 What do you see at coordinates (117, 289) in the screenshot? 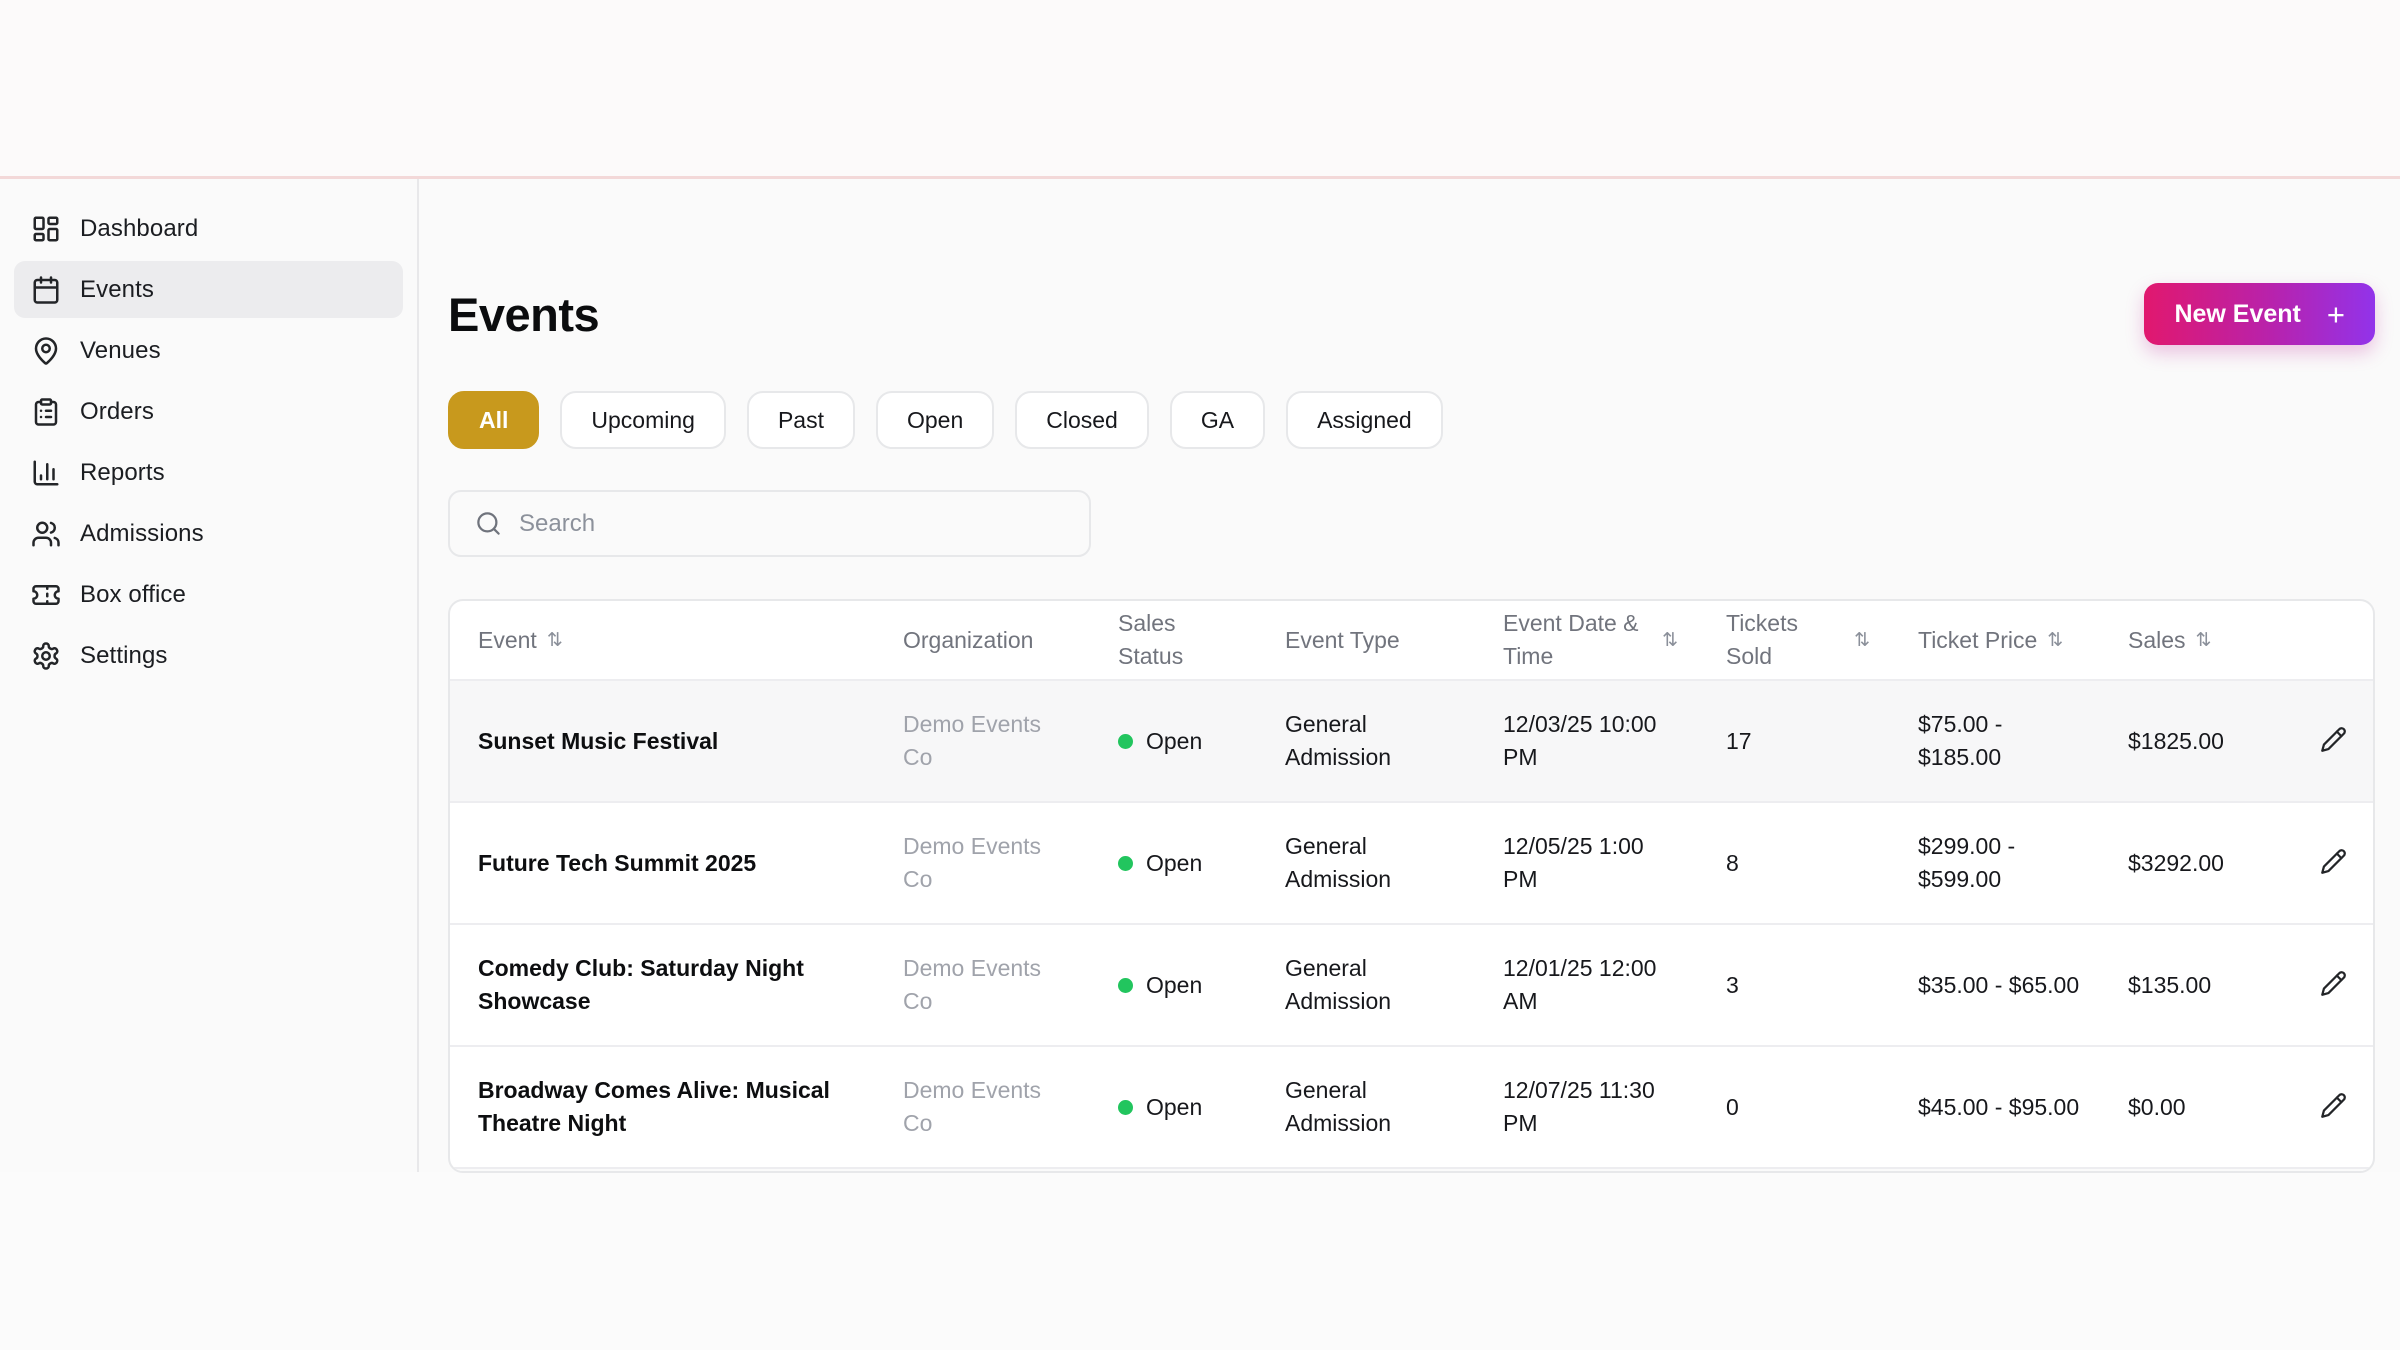
I see `sidebar-item-label: Events` at bounding box center [117, 289].